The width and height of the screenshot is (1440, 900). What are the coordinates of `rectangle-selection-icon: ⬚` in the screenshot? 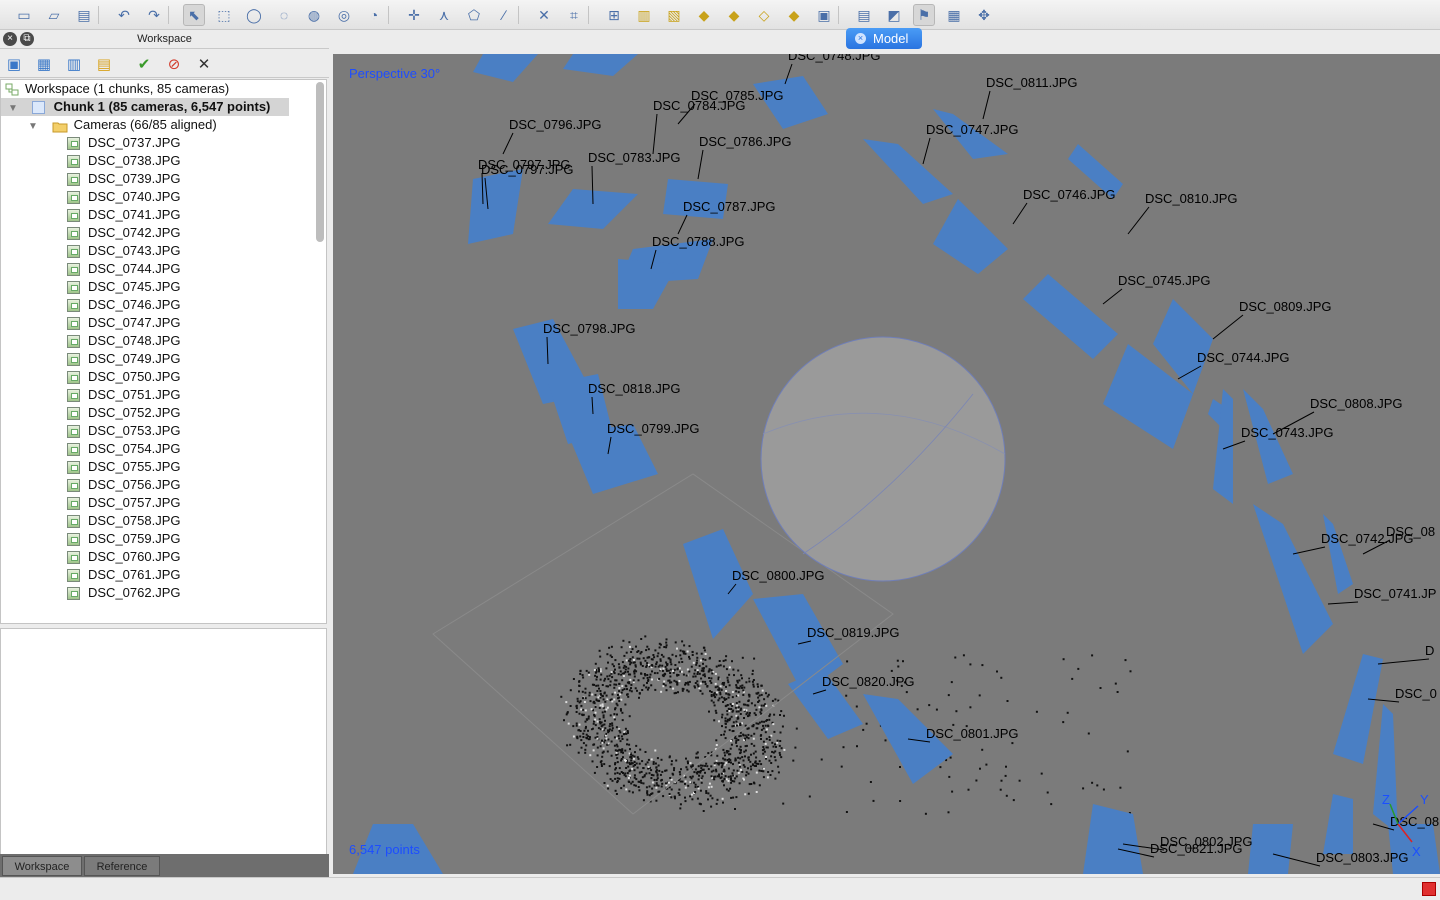 It's located at (224, 15).